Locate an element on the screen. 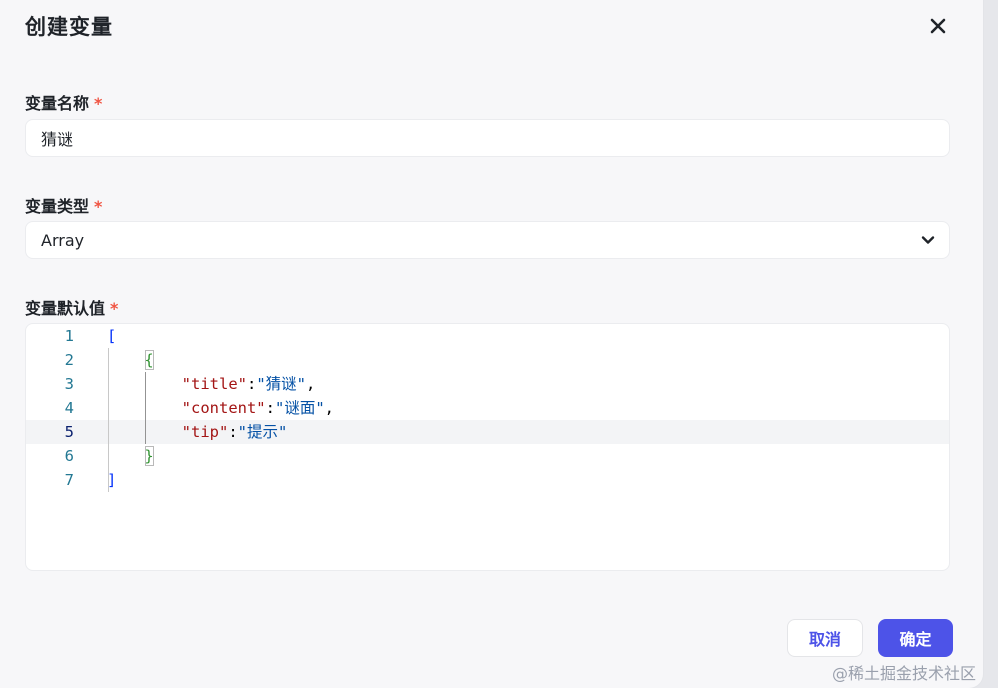 The width and height of the screenshot is (998, 688). dialog-title: 创建变量 is located at coordinates (69, 27).